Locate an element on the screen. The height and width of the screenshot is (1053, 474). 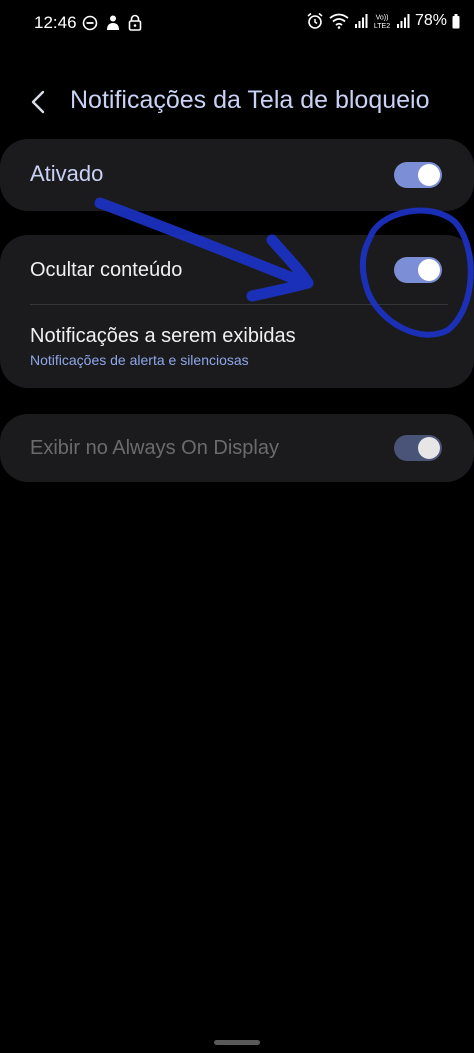
status-bar: 12:46 Vo)) LTE2 78% is located at coordinates (237, 23).